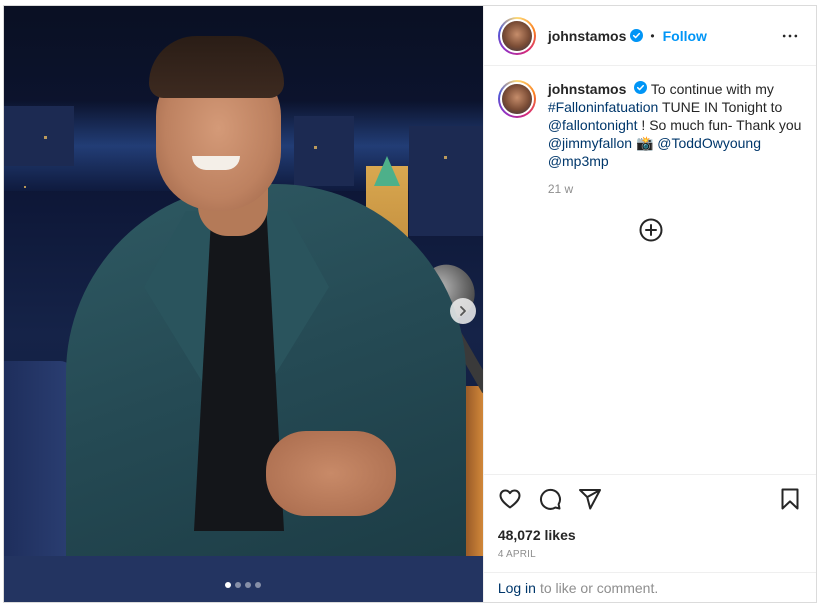  Describe the element at coordinates (216, 67) in the screenshot. I see `hair` at that location.